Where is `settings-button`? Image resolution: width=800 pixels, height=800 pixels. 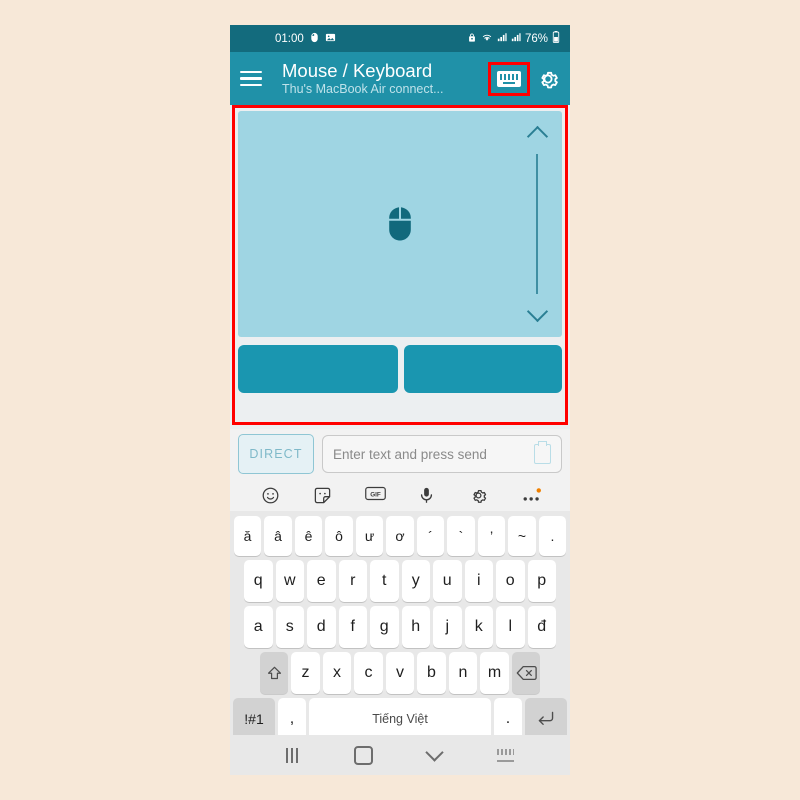
settings-button is located at coordinates (548, 79).